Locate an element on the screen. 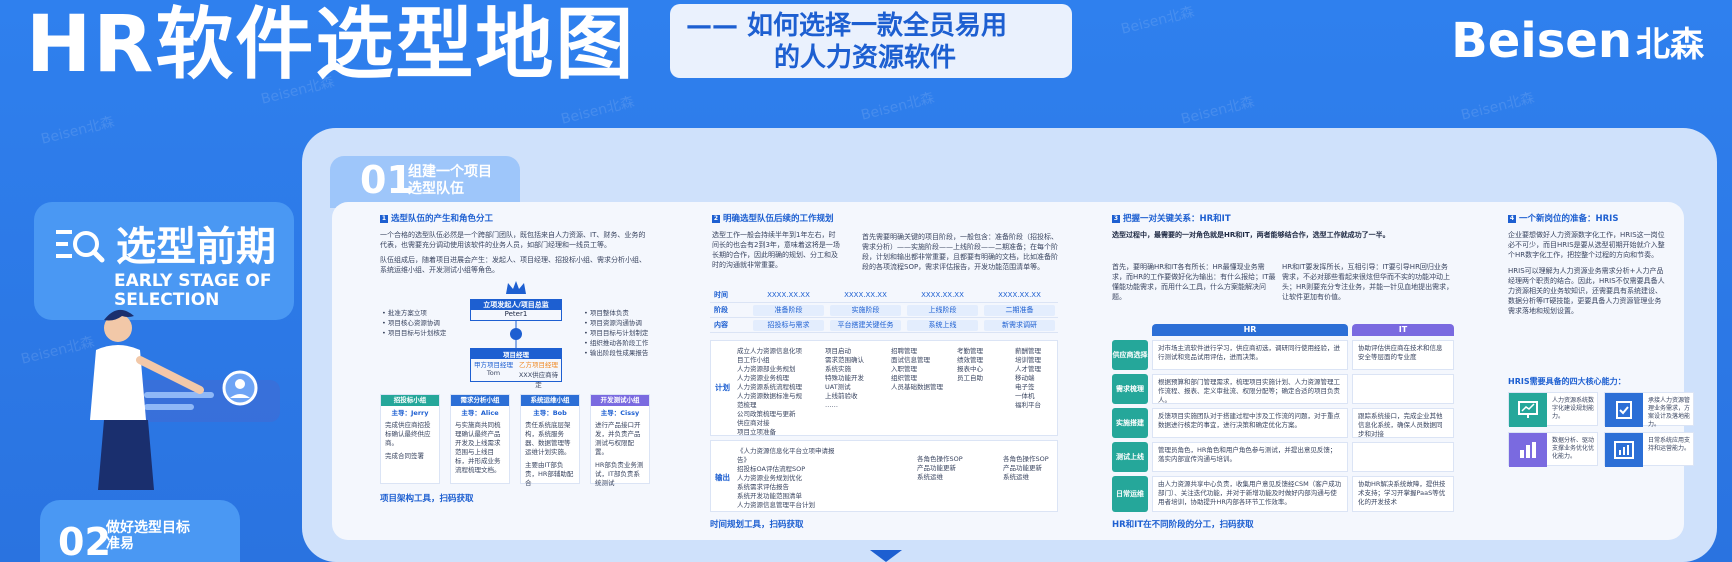 This screenshot has height=562, width=1732. team-desc: 责任系统底层架构，系统服务器、数据管理等运维计划实施。 is located at coordinates (548, 438).